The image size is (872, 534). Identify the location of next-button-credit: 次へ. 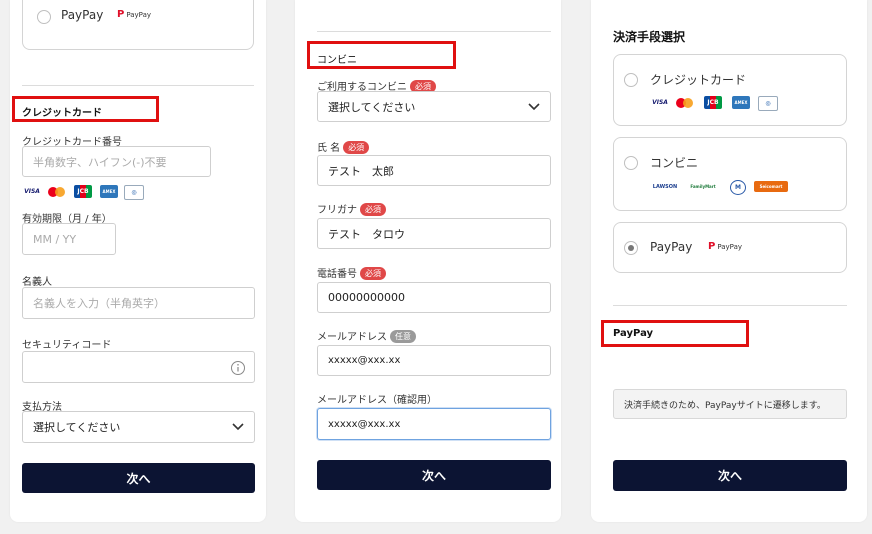
(138, 478).